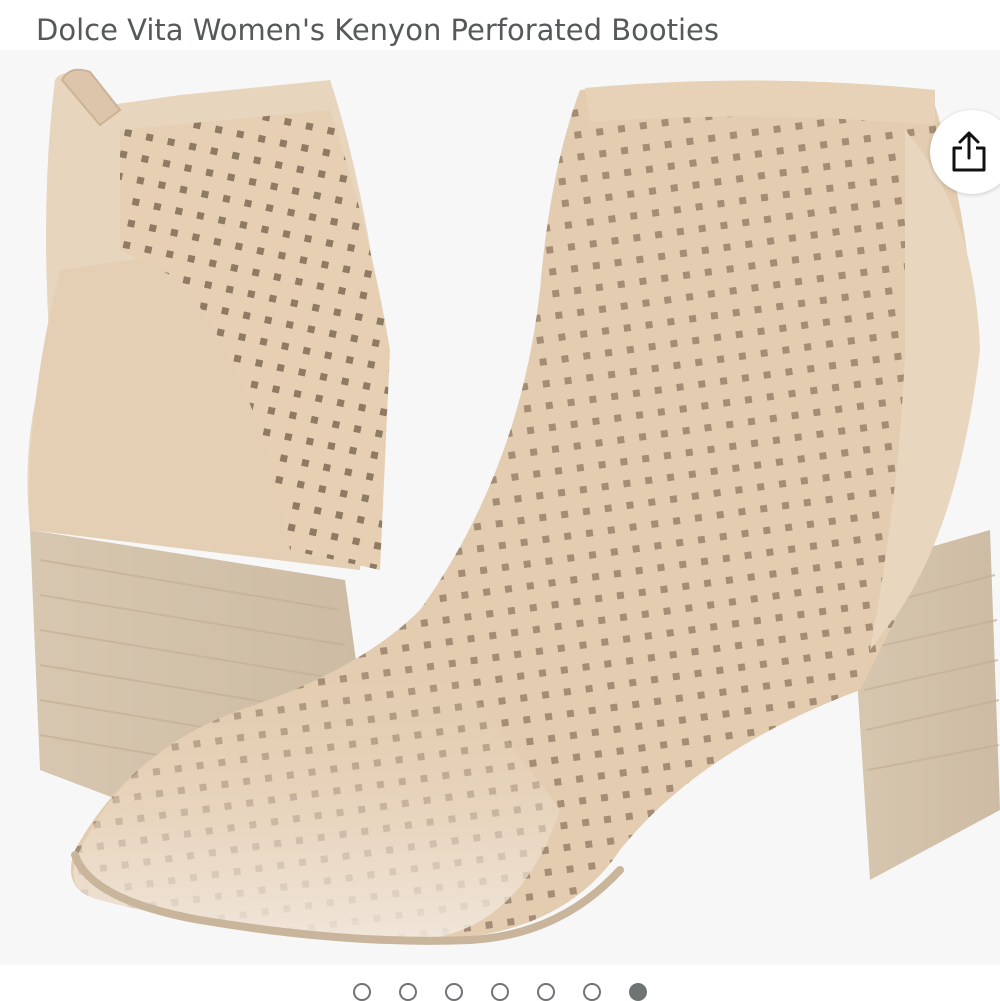  Describe the element at coordinates (638, 992) in the screenshot. I see `pagination-dot-active` at that location.